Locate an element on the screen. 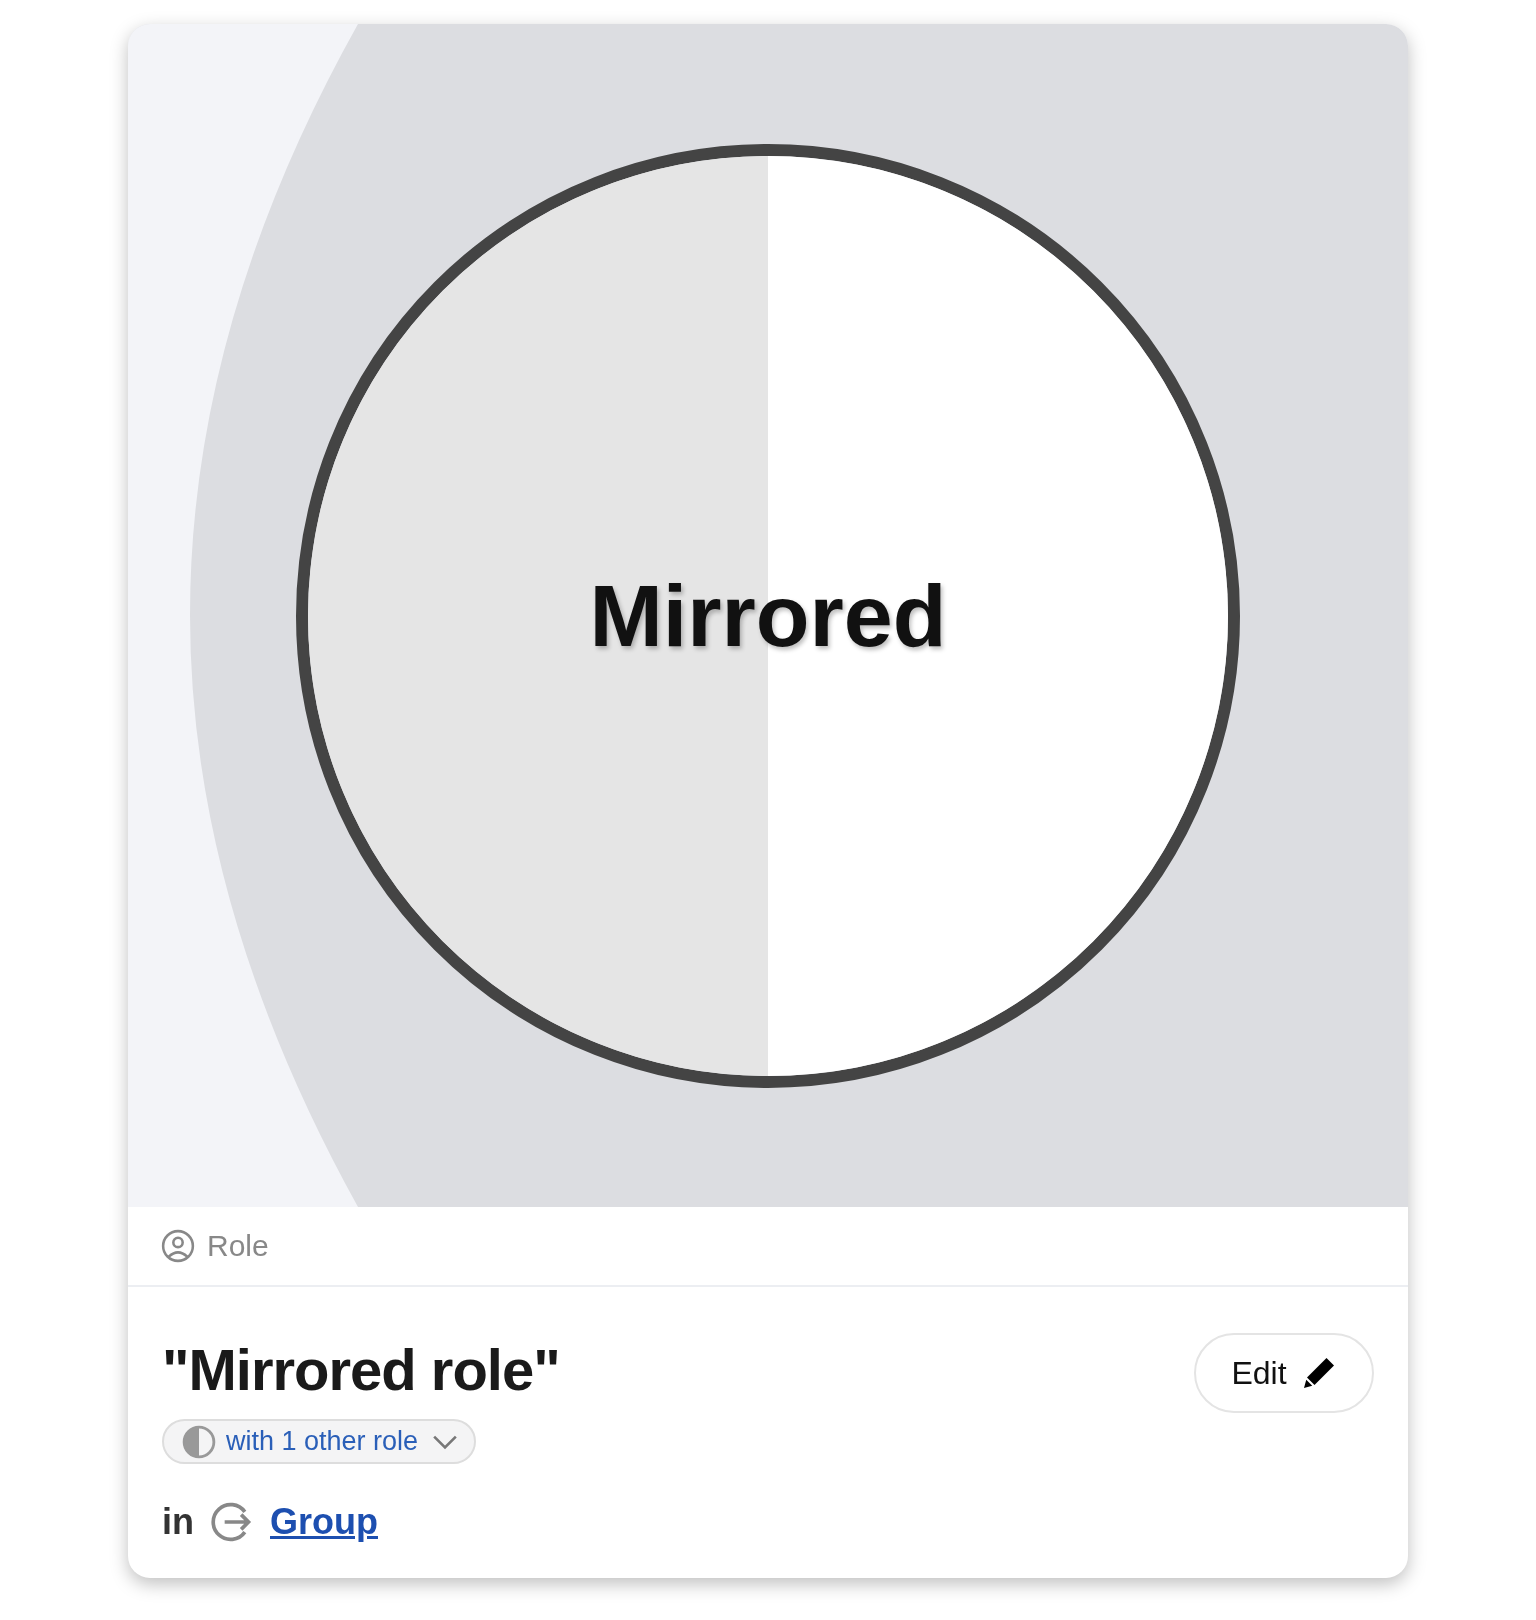 This screenshot has height=1620, width=1536. related-roles-dropdown: with 1 other role is located at coordinates (319, 1441).